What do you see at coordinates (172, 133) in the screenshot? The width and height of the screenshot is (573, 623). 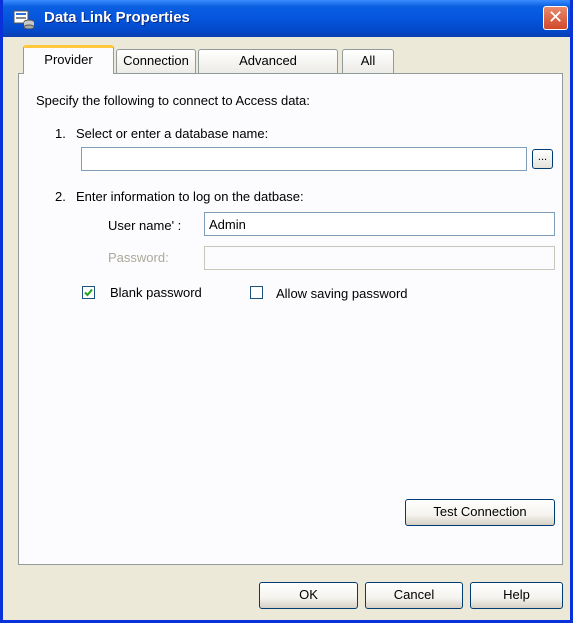 I see `step1-label: Select or enter a database name:` at bounding box center [172, 133].